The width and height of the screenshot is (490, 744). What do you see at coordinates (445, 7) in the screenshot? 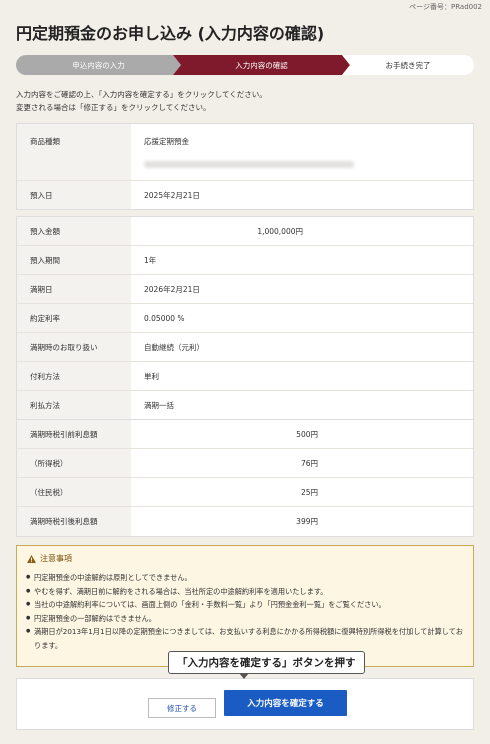
I see `page-number: ページ番号：PRad002` at bounding box center [445, 7].